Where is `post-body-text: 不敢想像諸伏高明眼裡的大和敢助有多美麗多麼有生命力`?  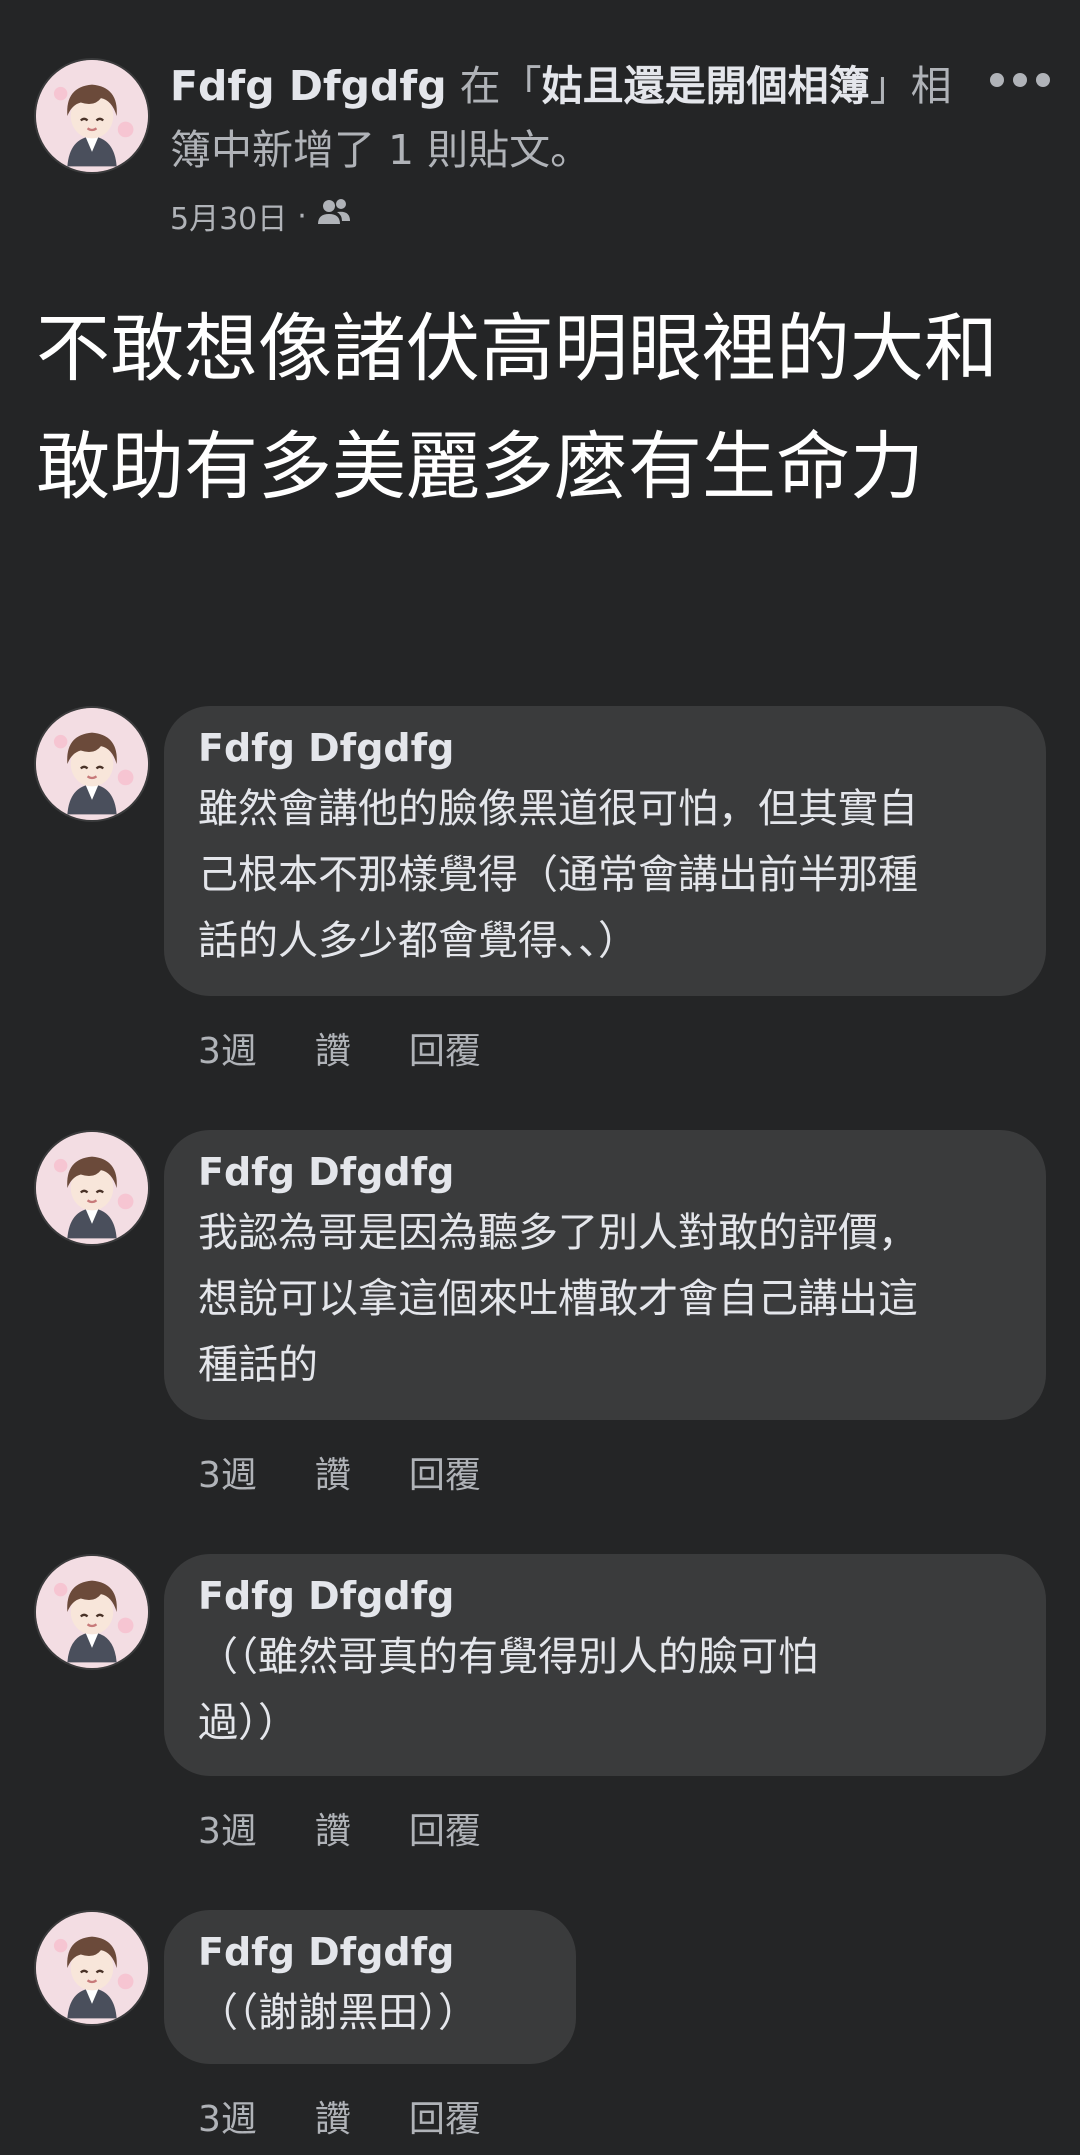 post-body-text: 不敢想像諸伏高明眼裡的大和敢助有多美麗多麼有生命力 is located at coordinates (517, 408).